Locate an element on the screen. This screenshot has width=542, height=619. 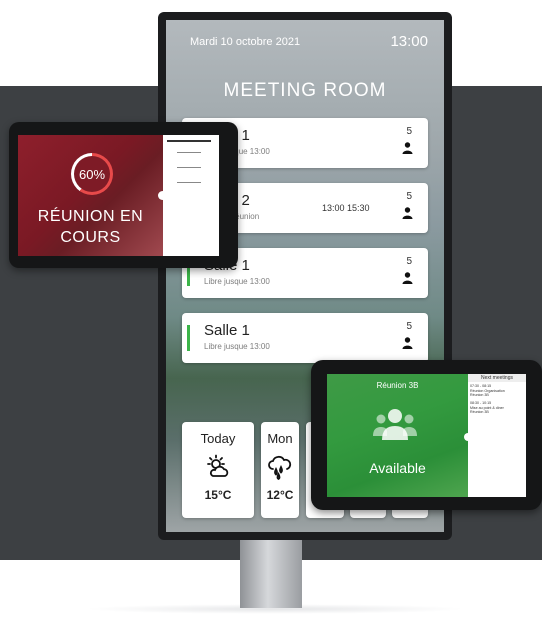
progress-ring: 60% is located at coordinates (92, 174).